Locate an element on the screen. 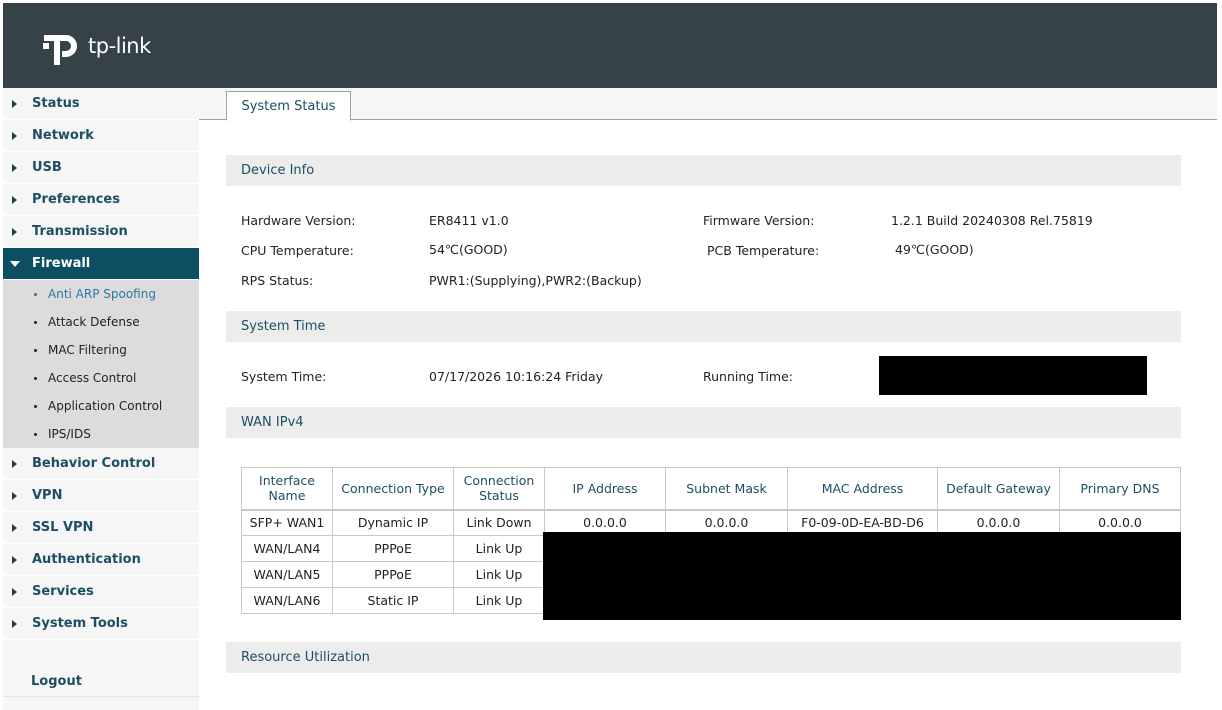 This screenshot has height=710, width=1222. column-header-mac-address: MAC Address is located at coordinates (862, 488).